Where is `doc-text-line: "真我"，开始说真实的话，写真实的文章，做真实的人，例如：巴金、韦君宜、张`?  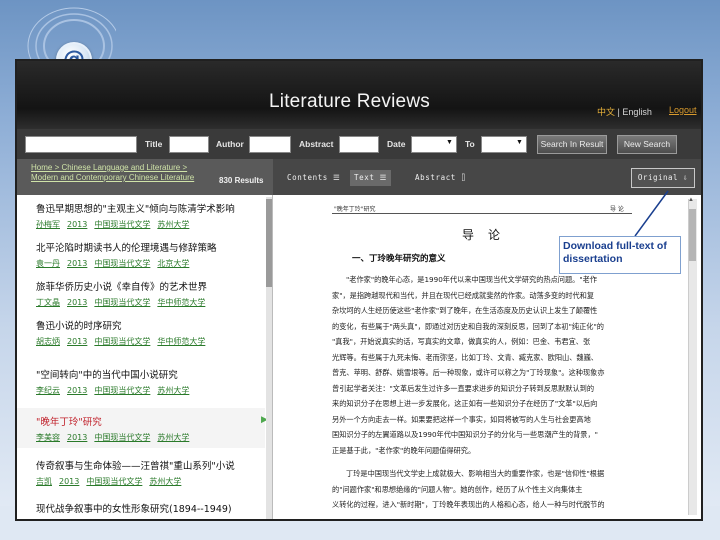 doc-text-line: "真我"，开始说真实的话，写真实的文章，做真实的人，例如：巴金、韦君宜、张 is located at coordinates (461, 341).